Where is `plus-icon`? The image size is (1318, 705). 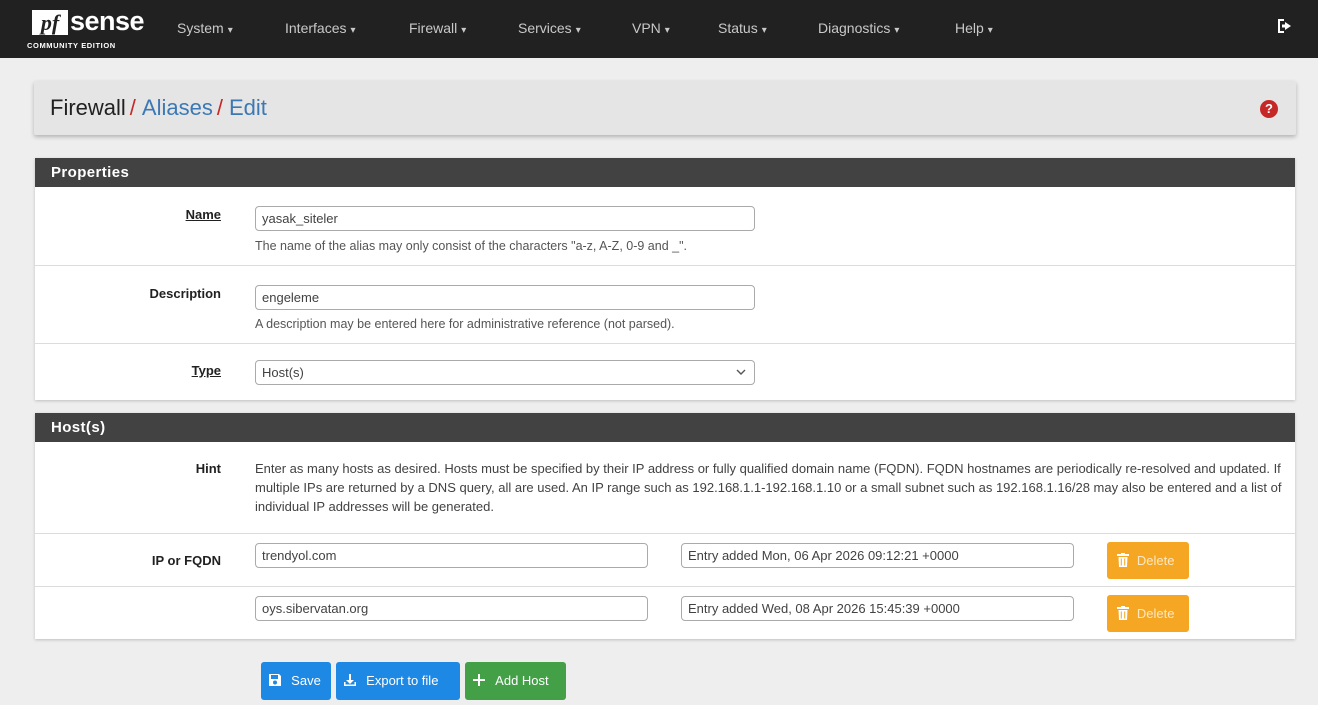
plus-icon is located at coordinates (481, 680).